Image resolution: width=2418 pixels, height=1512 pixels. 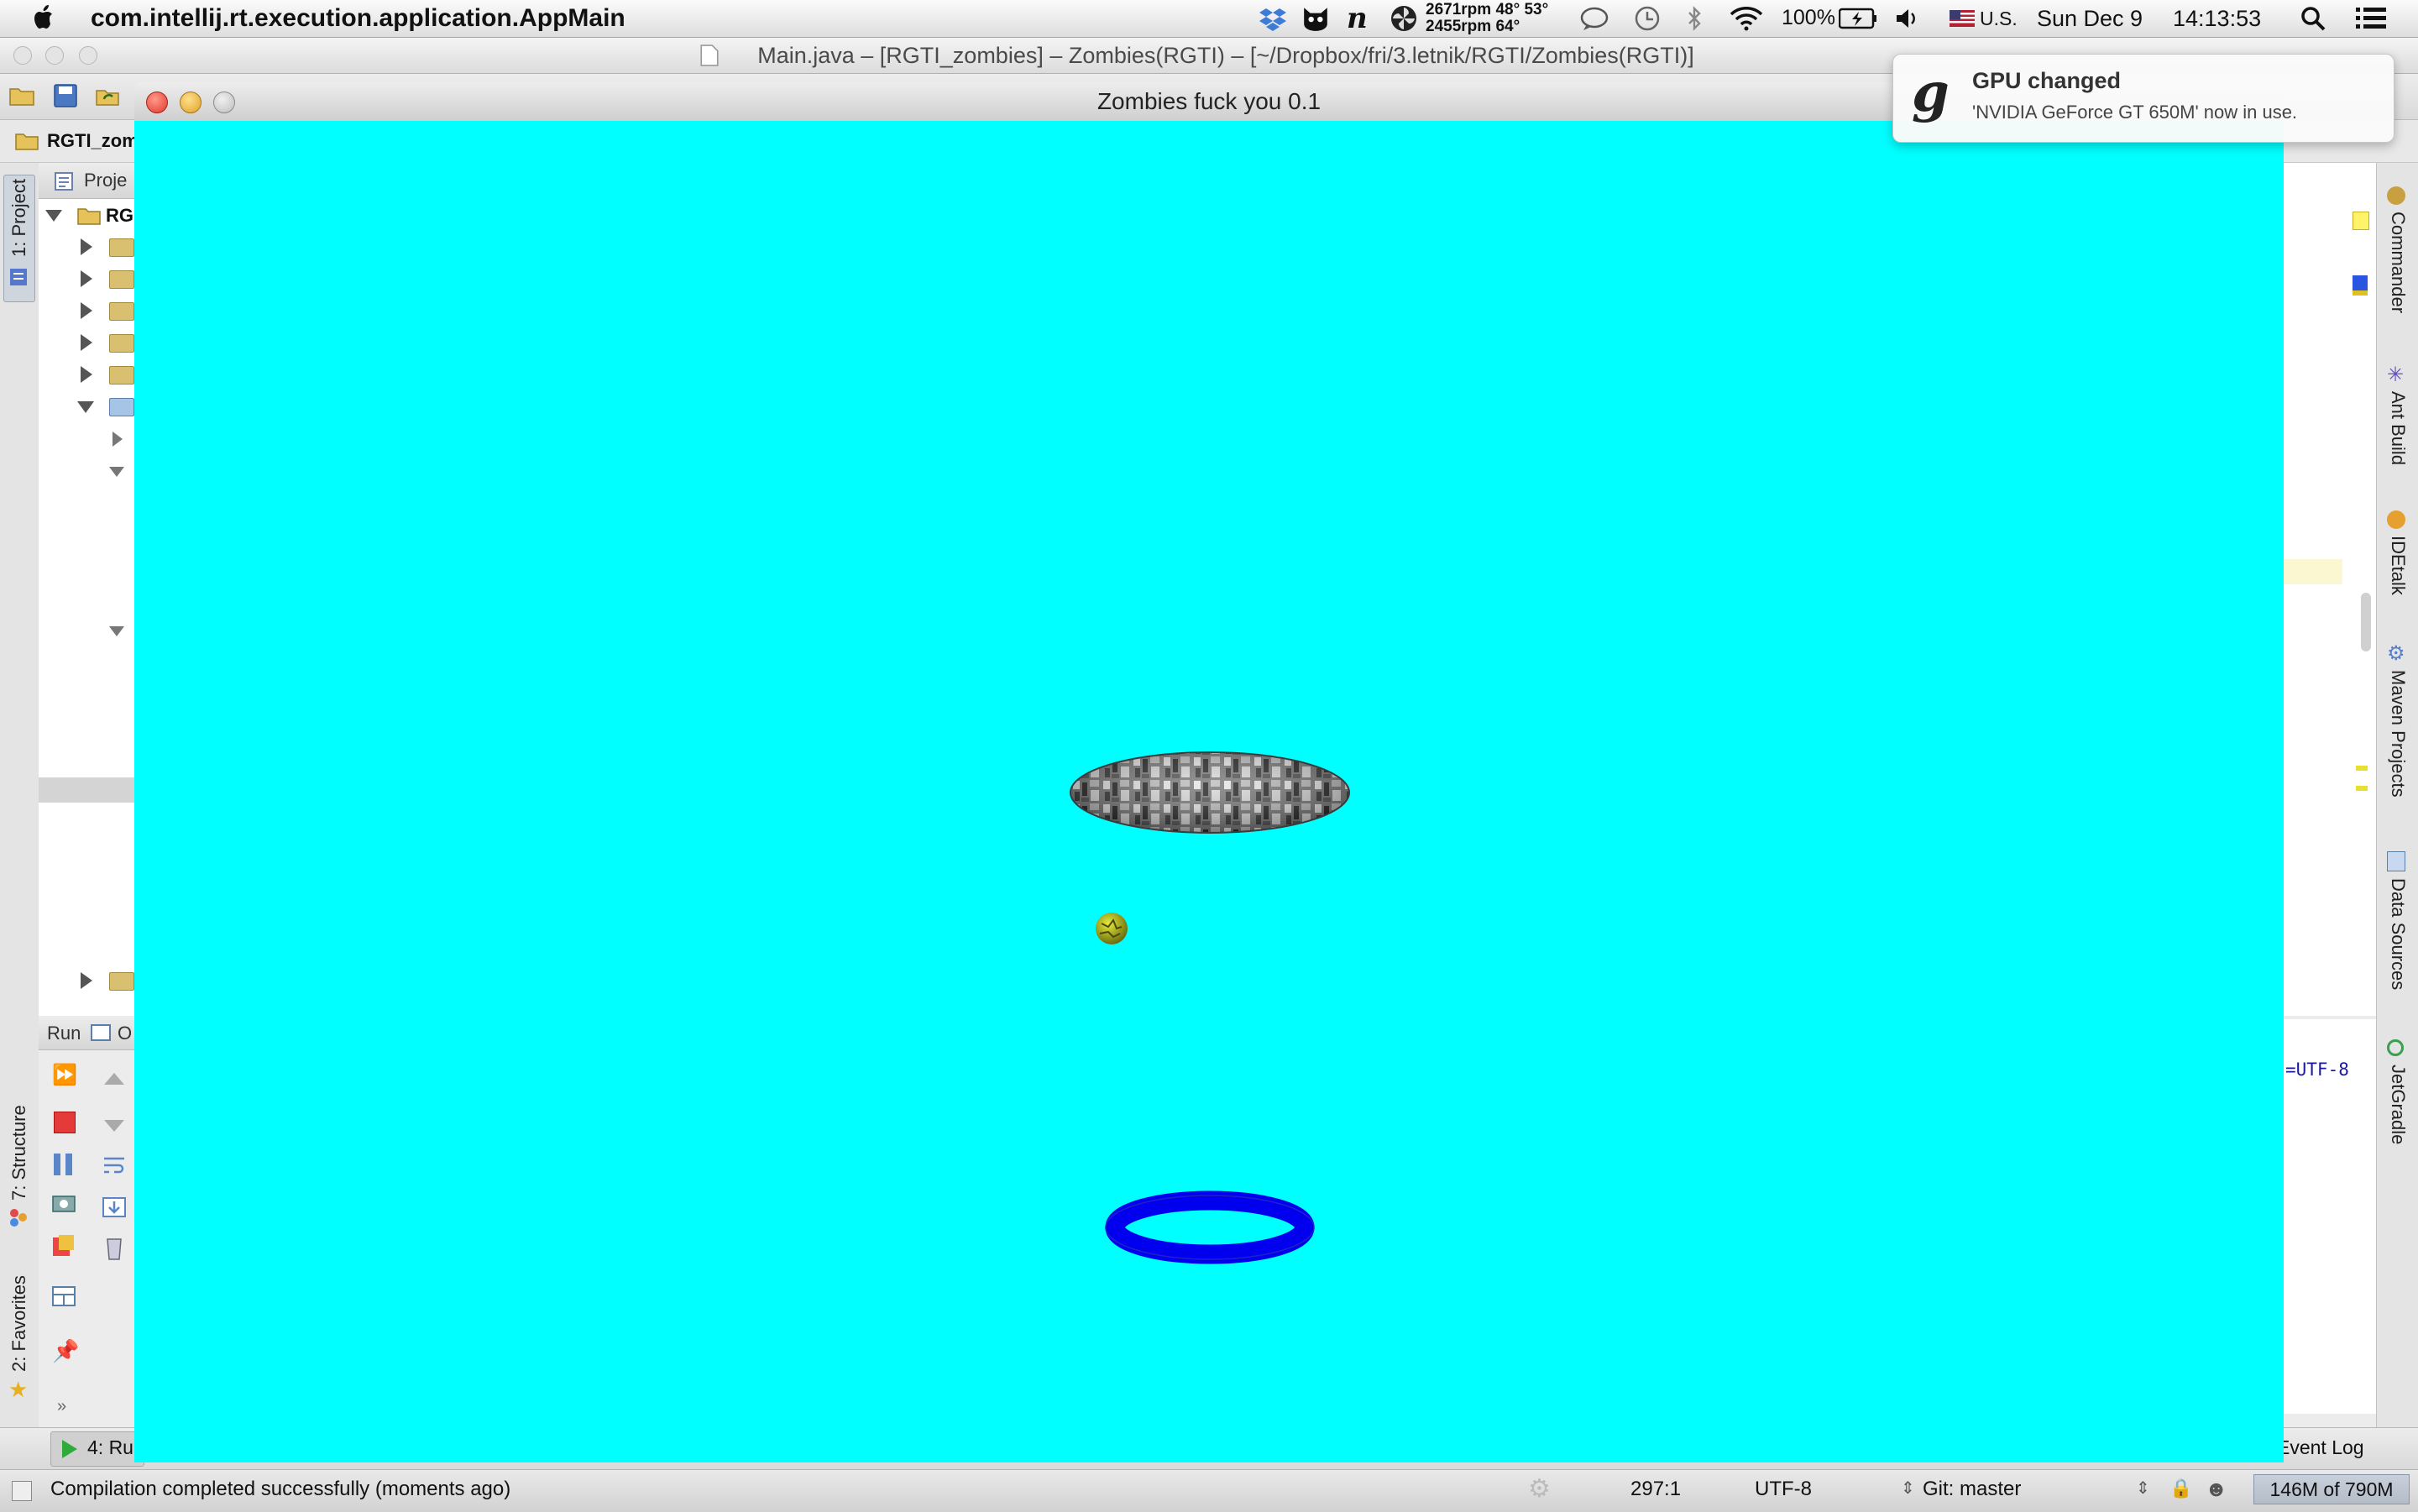 What do you see at coordinates (1594, 18) in the screenshot?
I see `chat-bubble-icon` at bounding box center [1594, 18].